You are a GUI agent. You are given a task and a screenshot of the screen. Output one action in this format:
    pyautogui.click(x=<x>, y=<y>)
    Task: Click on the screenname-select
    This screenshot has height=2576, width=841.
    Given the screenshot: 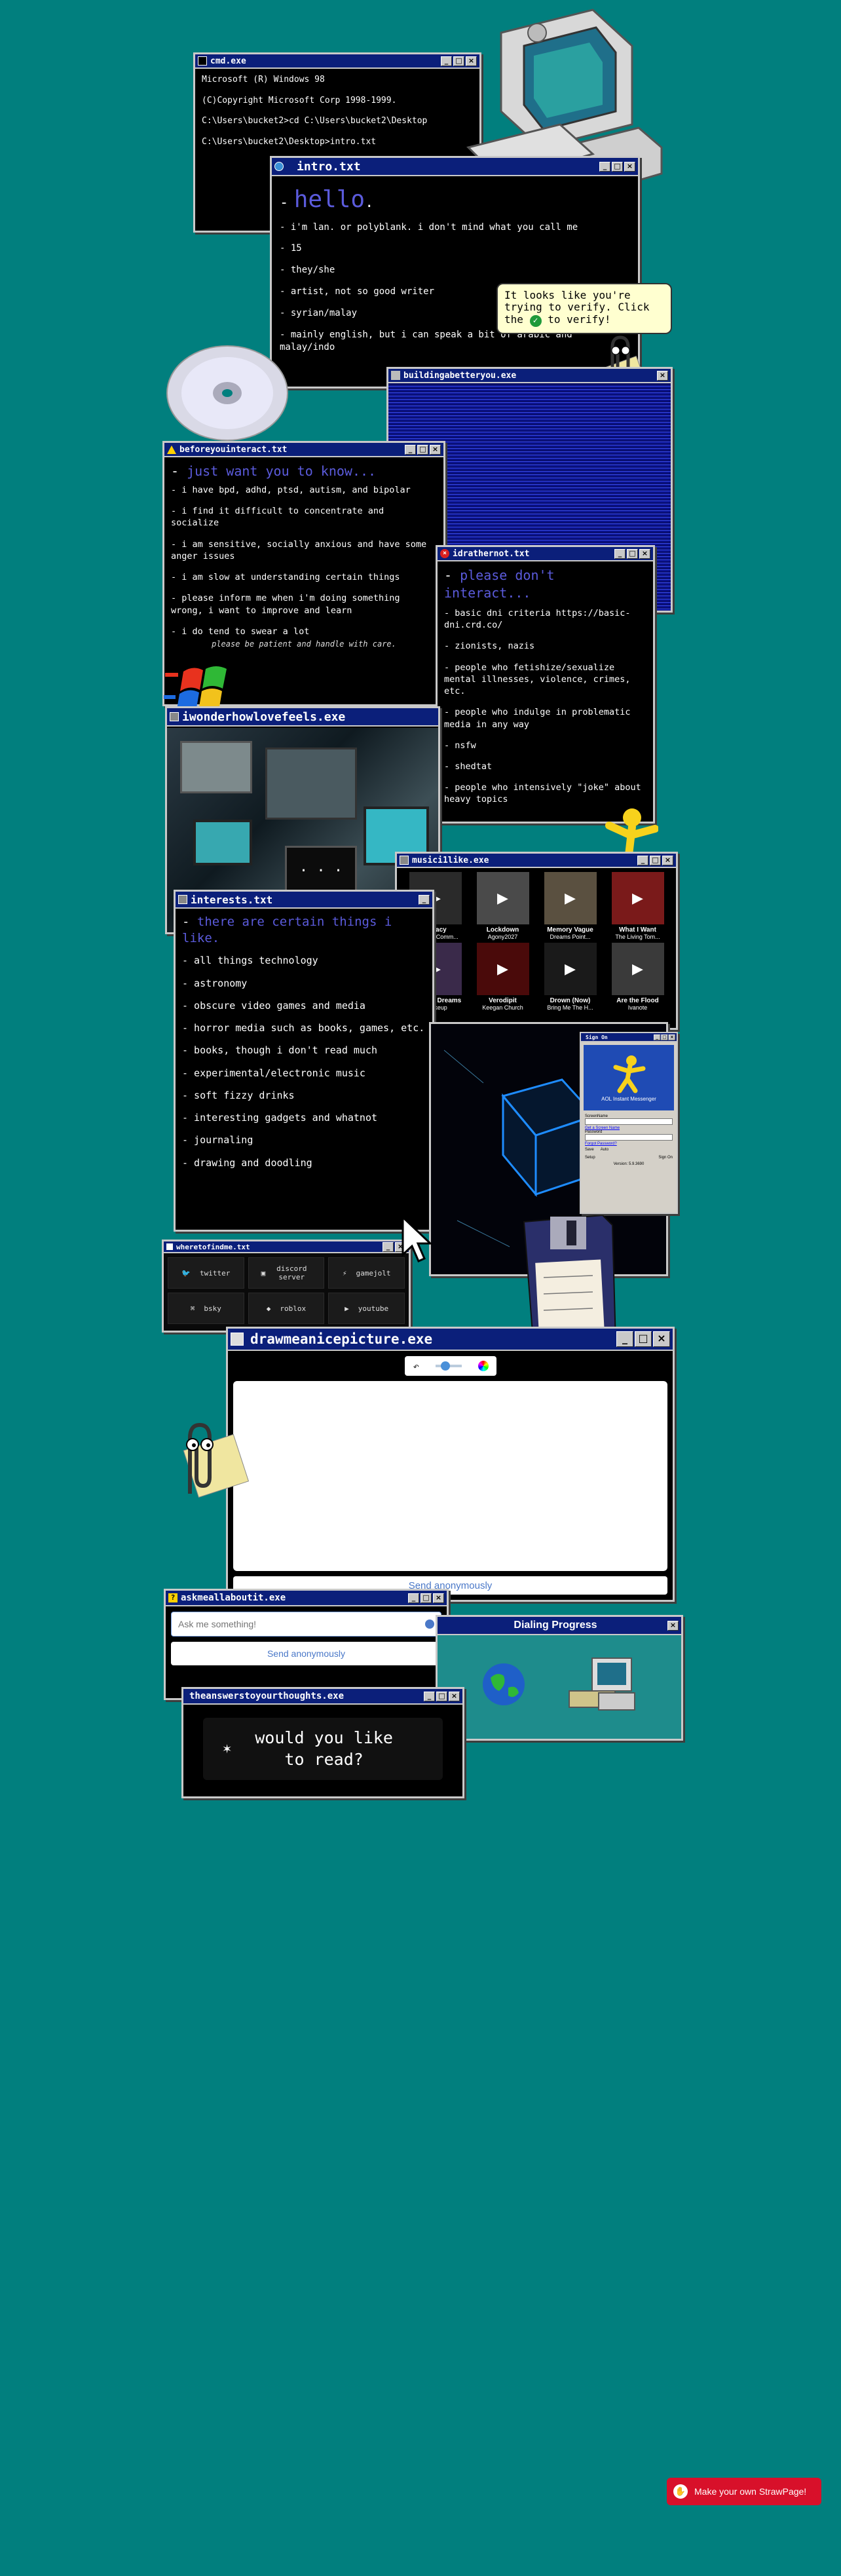 What is the action you would take?
    pyautogui.click(x=629, y=1121)
    